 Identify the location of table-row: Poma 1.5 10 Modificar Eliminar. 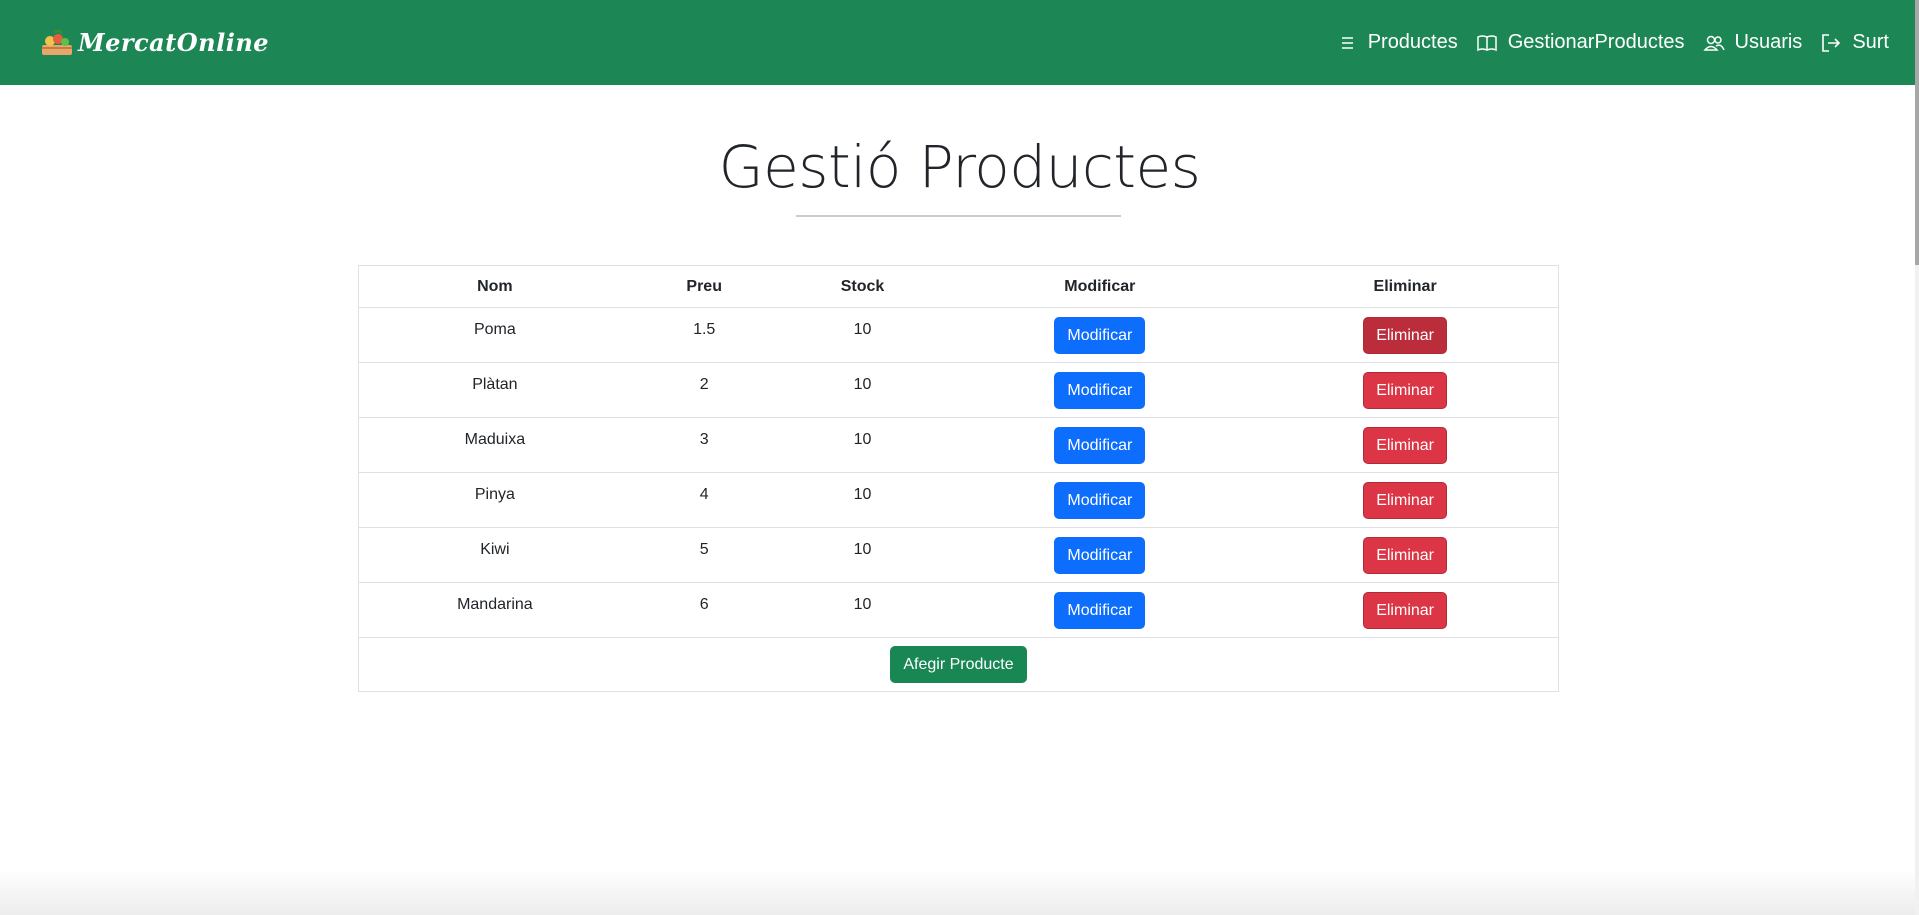
(958, 335).